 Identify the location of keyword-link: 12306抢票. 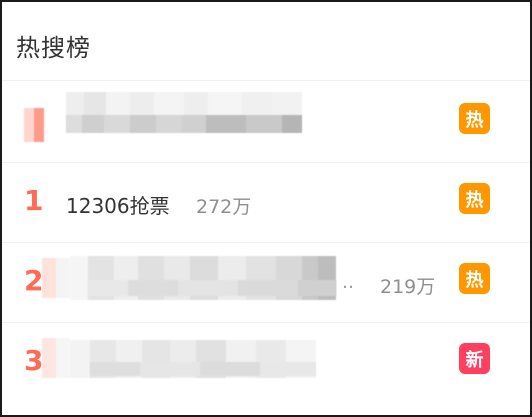
(118, 204).